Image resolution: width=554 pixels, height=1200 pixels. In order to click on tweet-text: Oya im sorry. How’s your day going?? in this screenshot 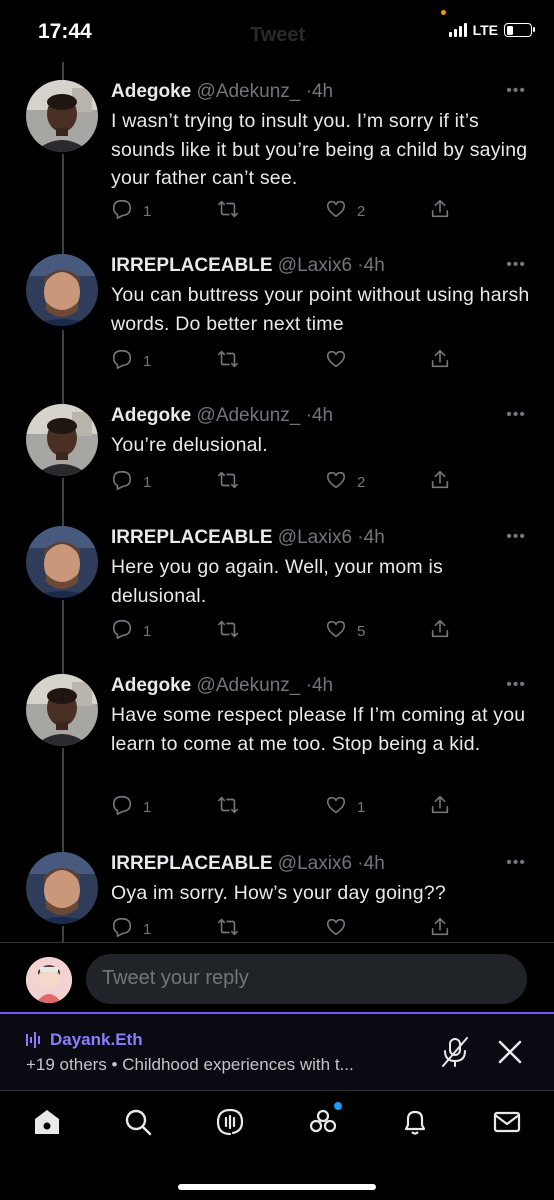, I will do `click(278, 893)`.